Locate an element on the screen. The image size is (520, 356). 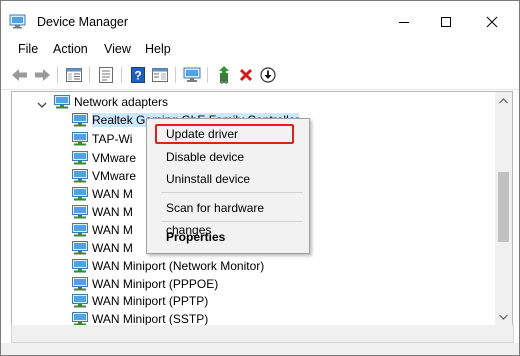
device-item: TAP-Wi is located at coordinates (102, 138).